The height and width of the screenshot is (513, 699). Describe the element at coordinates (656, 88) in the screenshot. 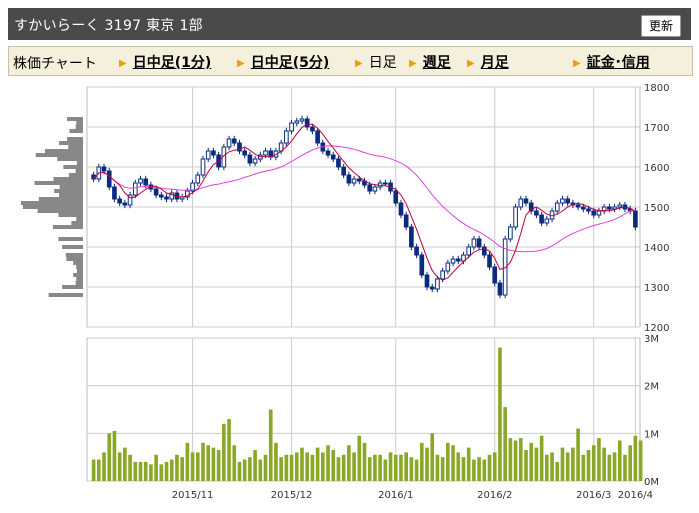

I see `price-tick-label: 1800` at that location.